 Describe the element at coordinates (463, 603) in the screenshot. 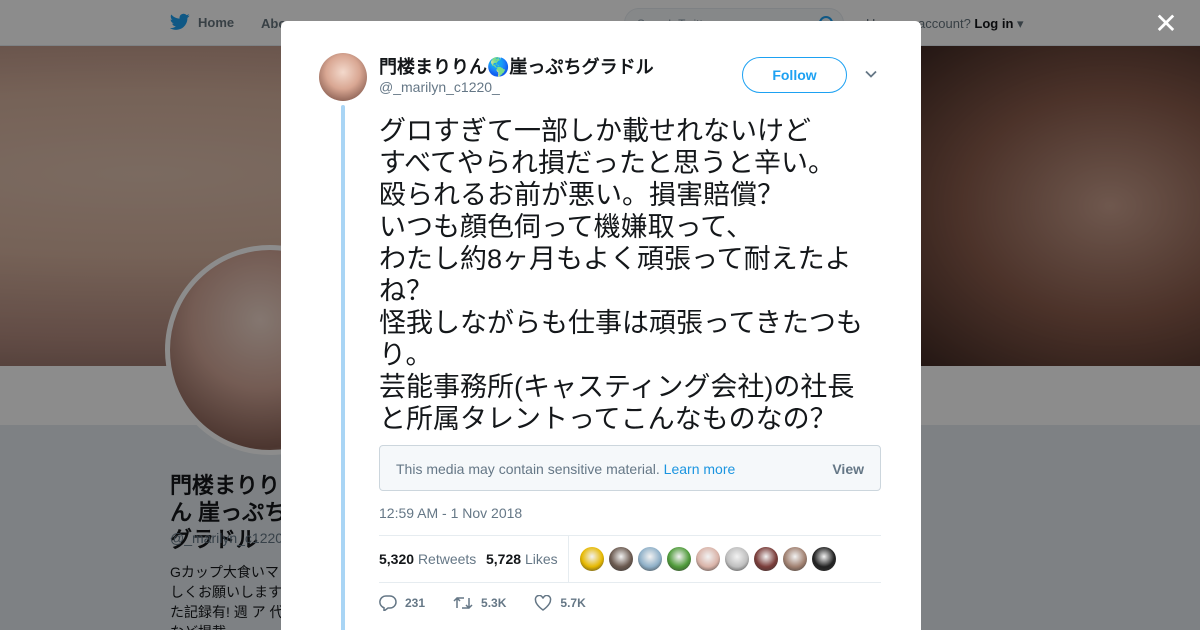

I see `retweet-icon` at that location.